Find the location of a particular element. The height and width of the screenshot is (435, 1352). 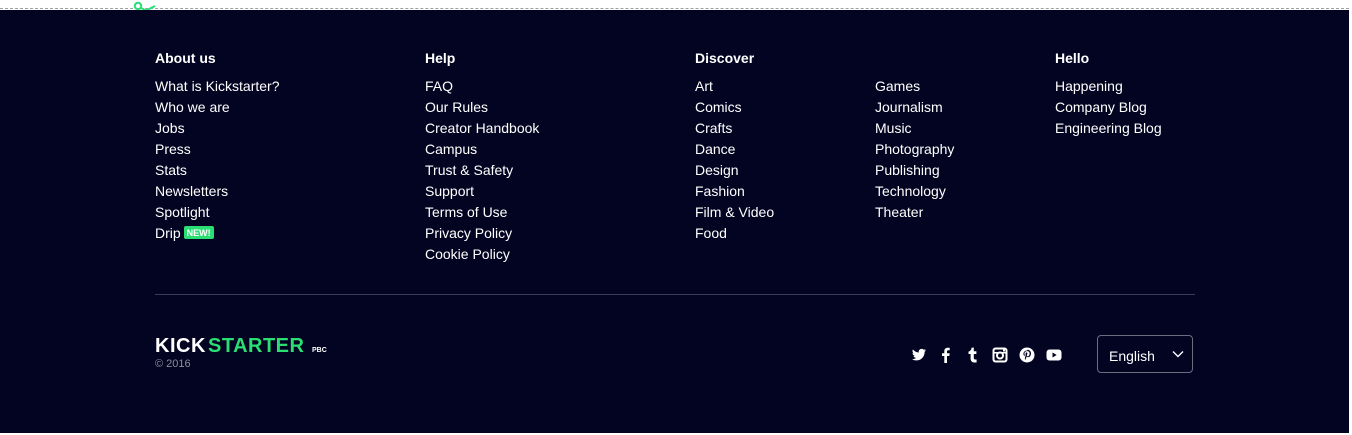

link-who-we-are: Who we are is located at coordinates (192, 107).